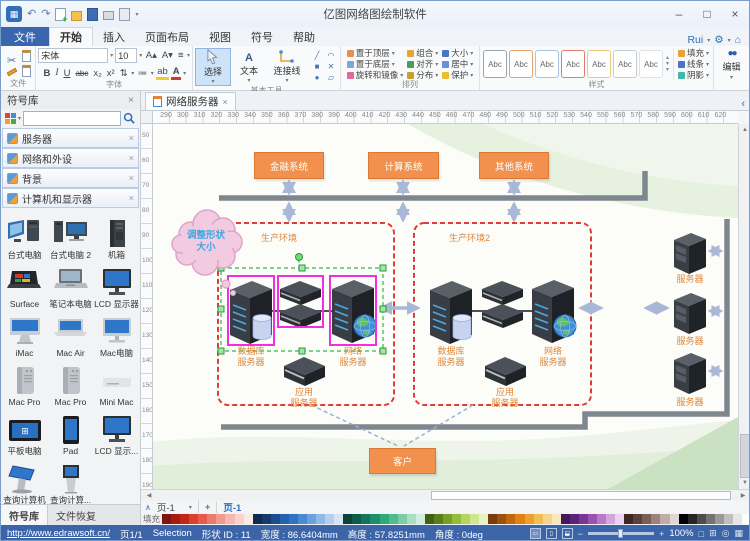 This screenshot has width=750, height=541. I want to click on tab-home: 开始, so click(71, 36).